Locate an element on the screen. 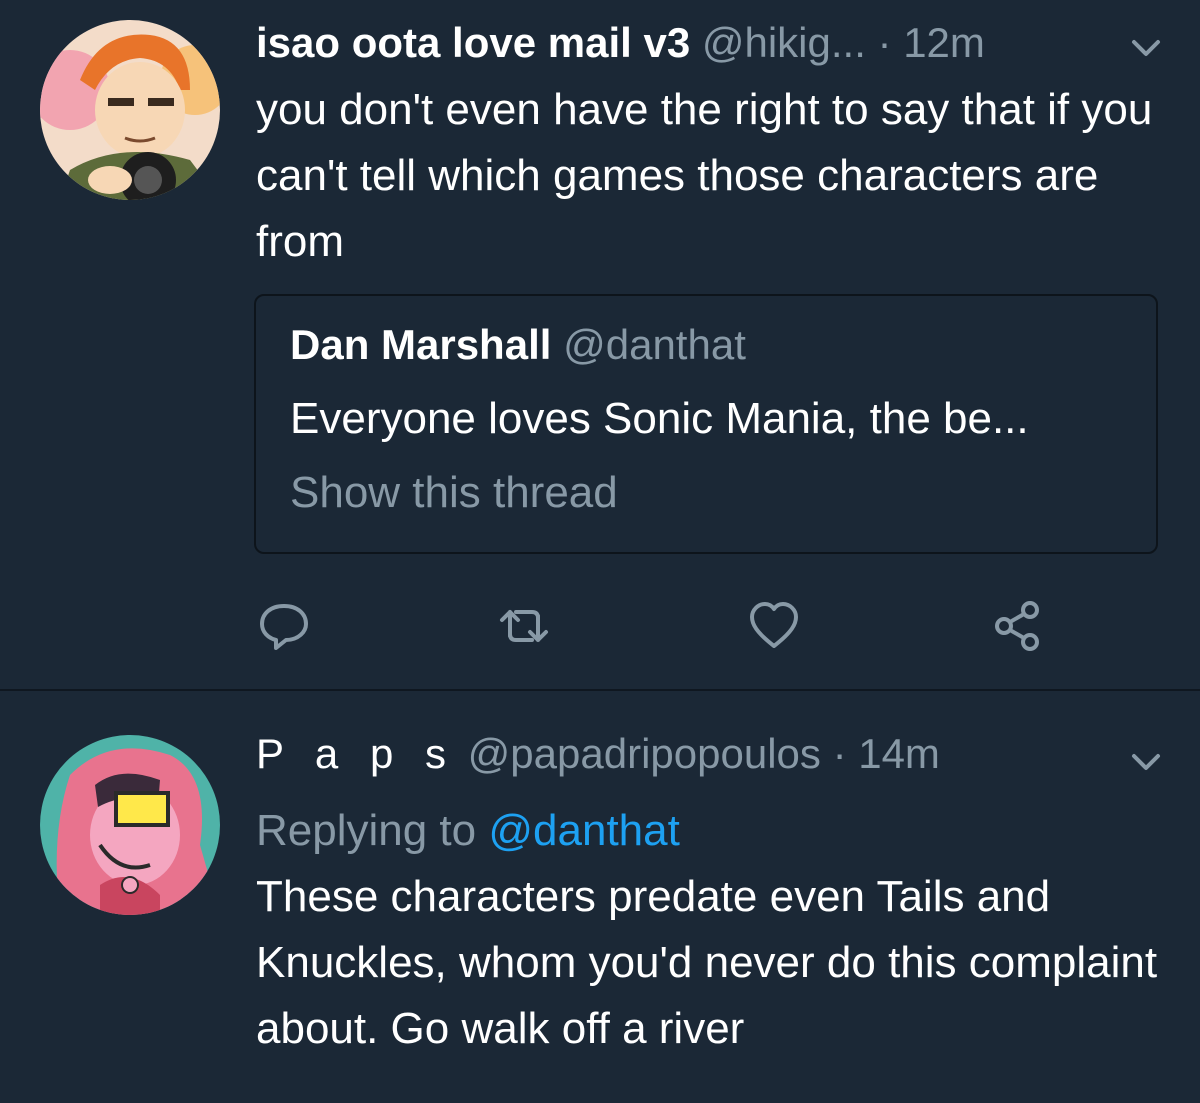 The width and height of the screenshot is (1200, 1103). replying-to-label: Replying to is located at coordinates (372, 830).